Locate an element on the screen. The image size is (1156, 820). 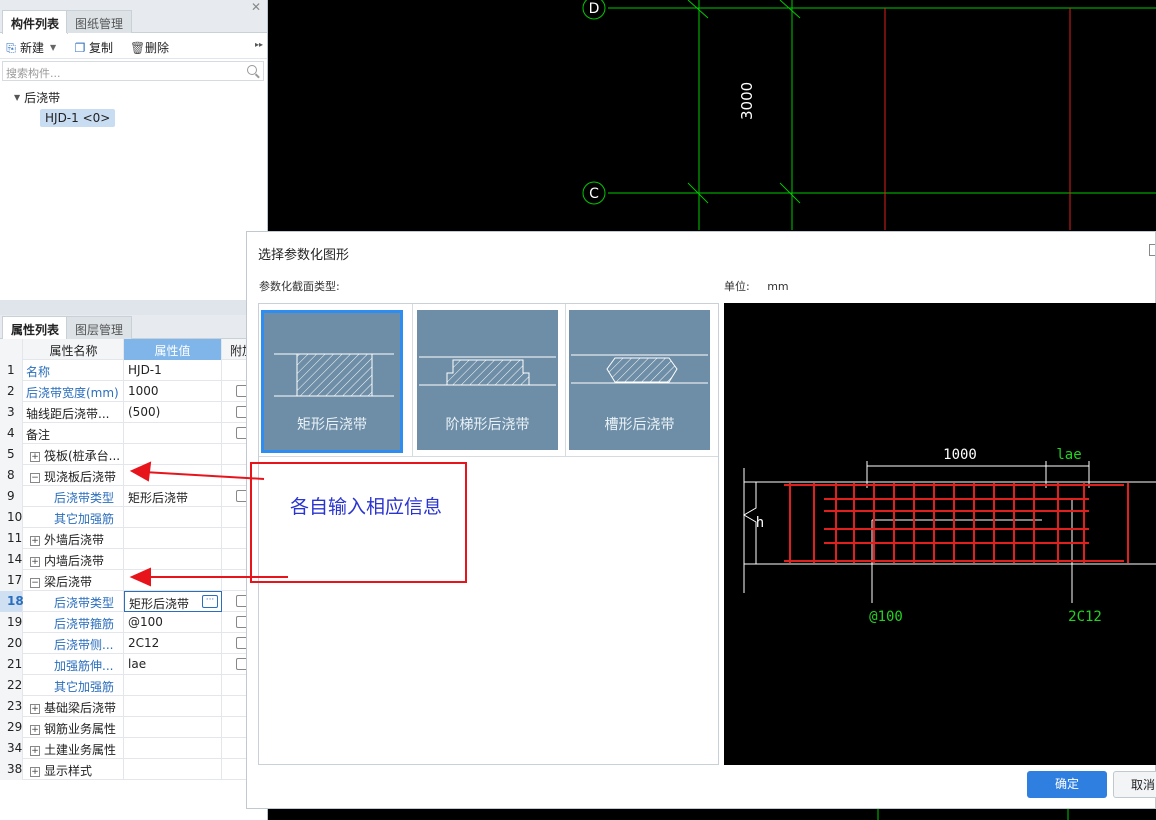
property-row-22: 22 其它加强筋 is located at coordinates (134, 685).